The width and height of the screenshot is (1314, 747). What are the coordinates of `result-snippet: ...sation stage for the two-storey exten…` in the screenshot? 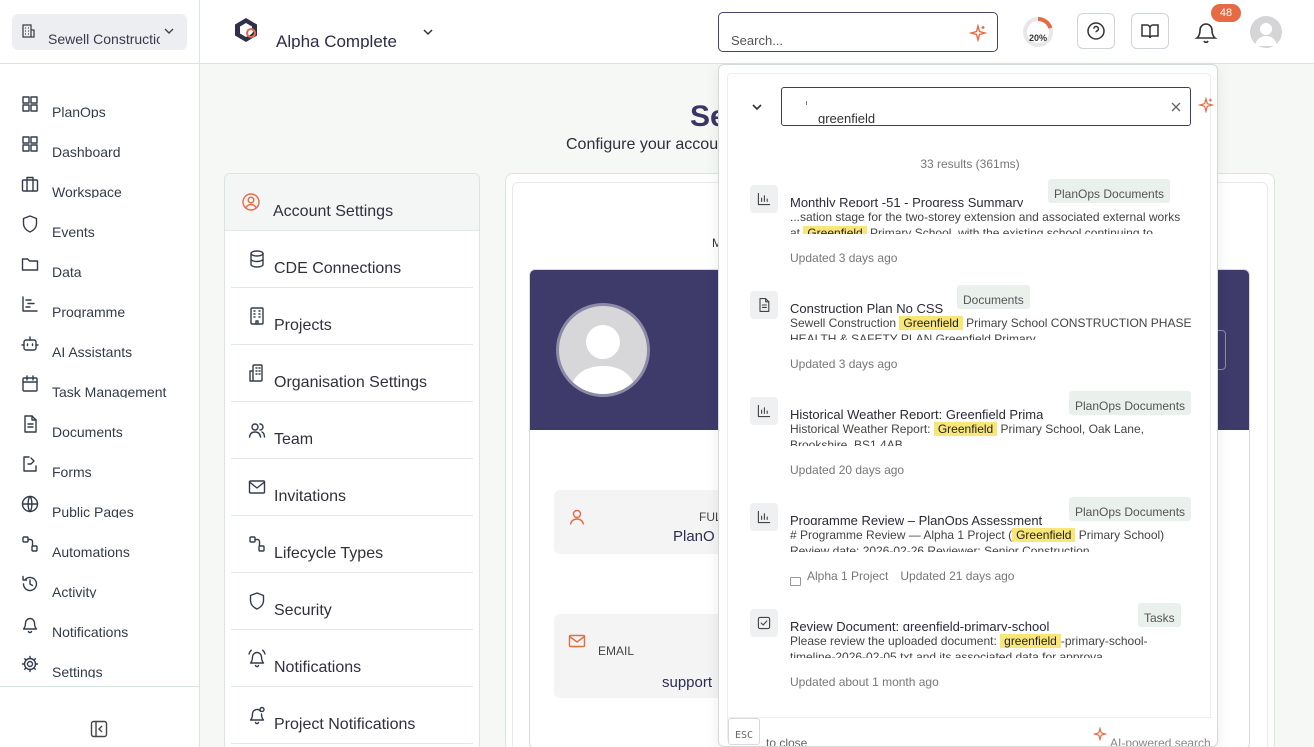 It's located at (991, 221).